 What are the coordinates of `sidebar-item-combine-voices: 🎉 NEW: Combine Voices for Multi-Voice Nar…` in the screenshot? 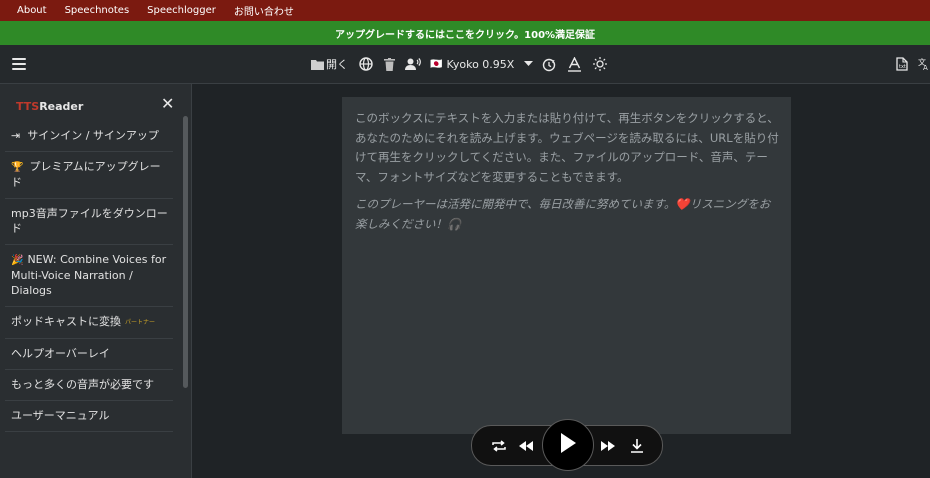 It's located at (89, 276).